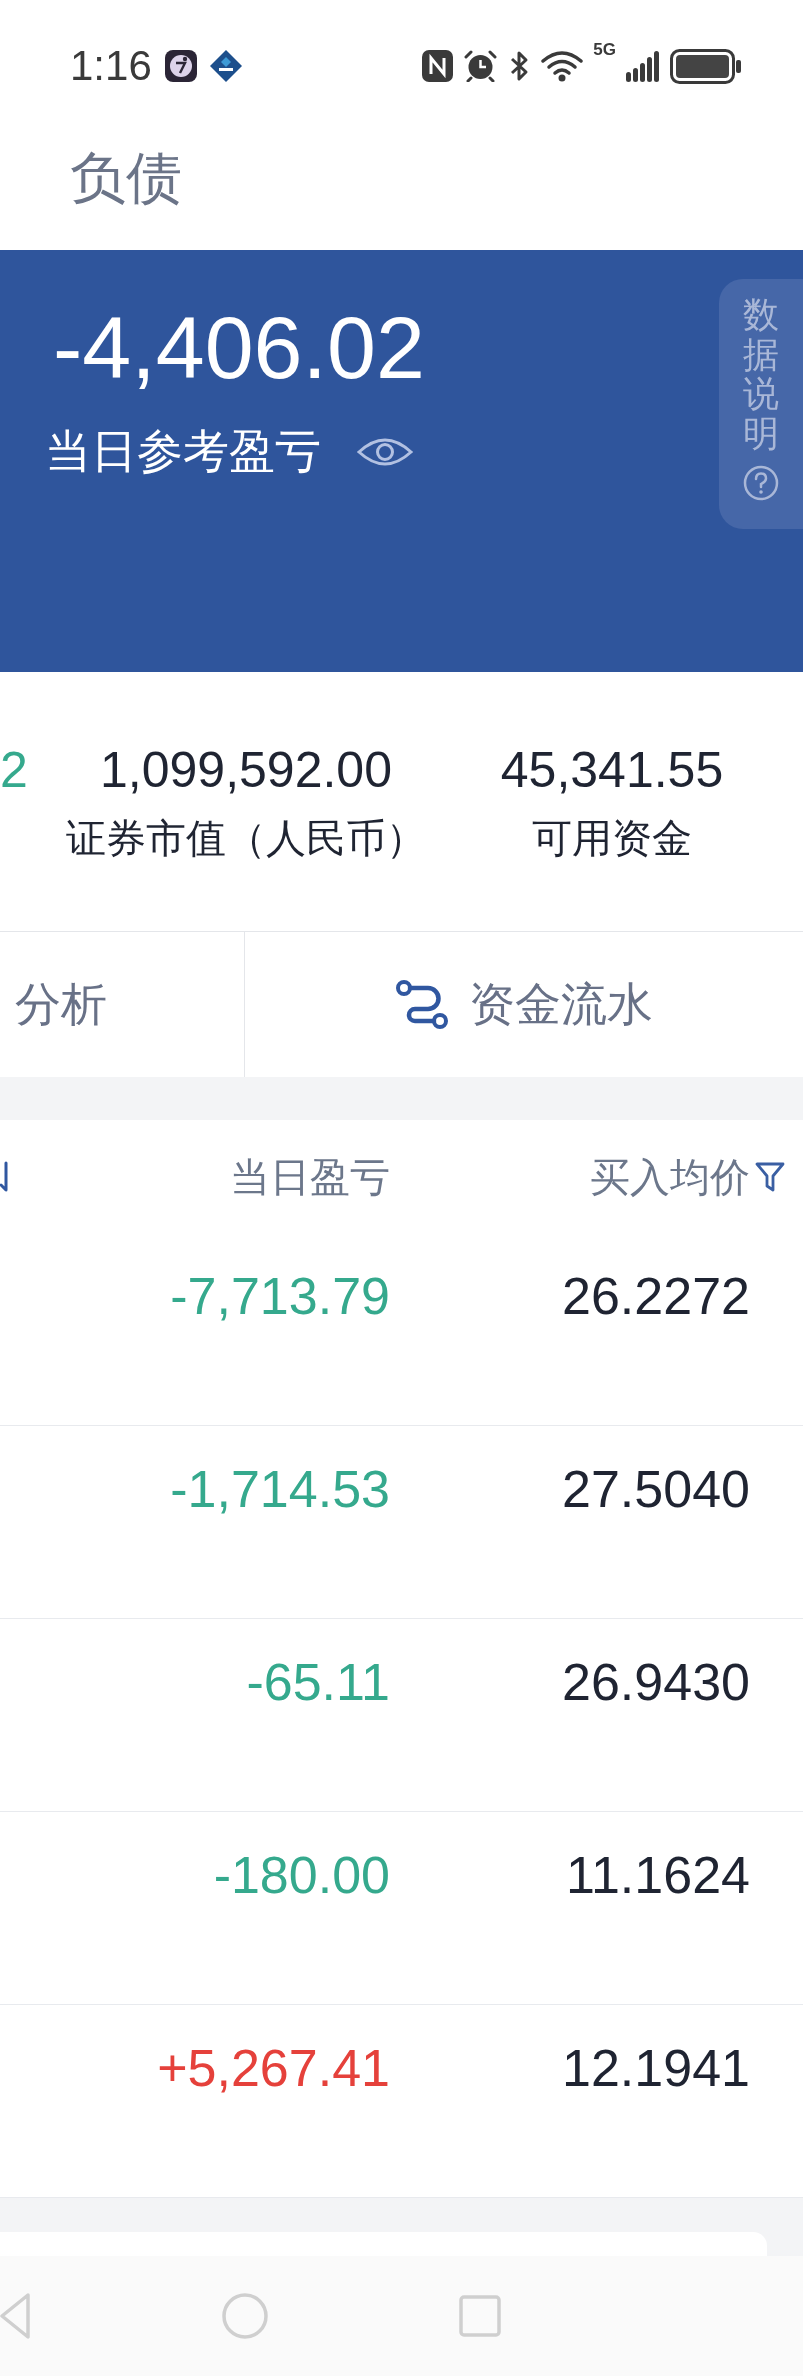  Describe the element at coordinates (280, 1489) in the screenshot. I see `table-cell-text: -1,714.53` at that location.